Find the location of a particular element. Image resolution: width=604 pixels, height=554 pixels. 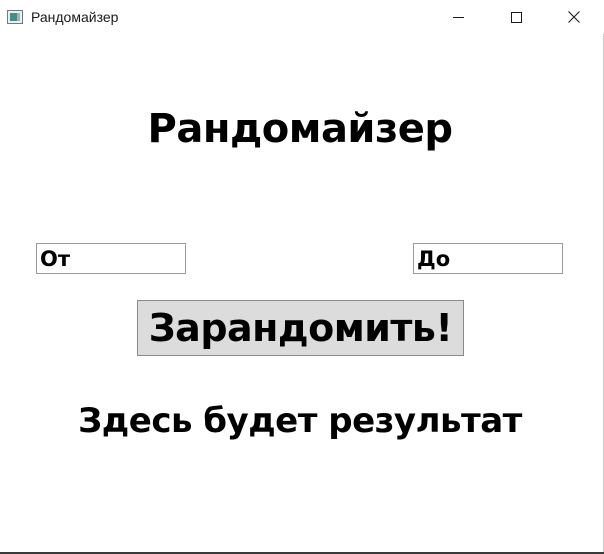

window-title: Рандомайзер is located at coordinates (75, 17).